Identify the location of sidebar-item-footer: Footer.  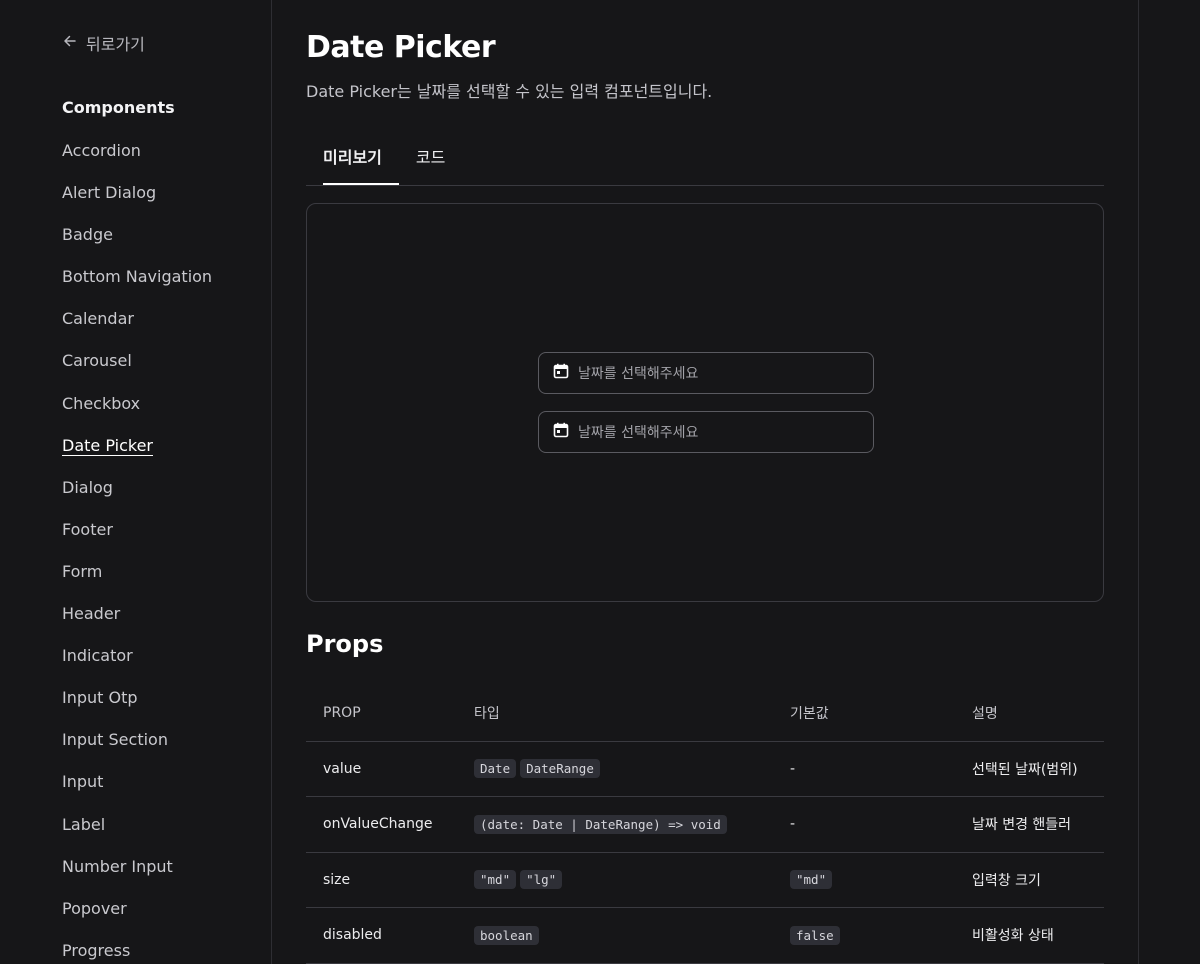
(137, 540).